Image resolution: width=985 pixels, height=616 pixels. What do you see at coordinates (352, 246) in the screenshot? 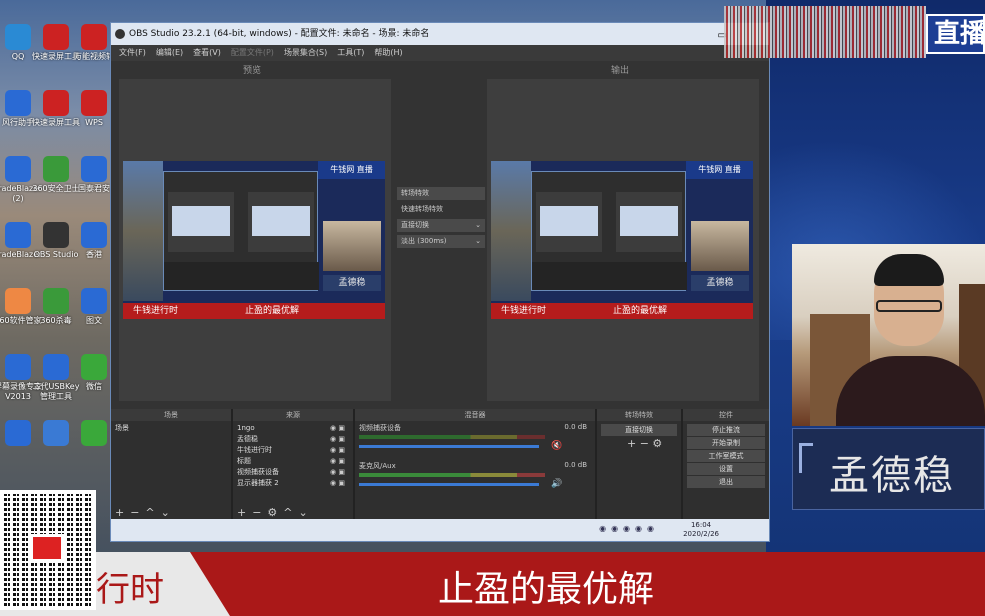
I see `preview-camera` at bounding box center [352, 246].